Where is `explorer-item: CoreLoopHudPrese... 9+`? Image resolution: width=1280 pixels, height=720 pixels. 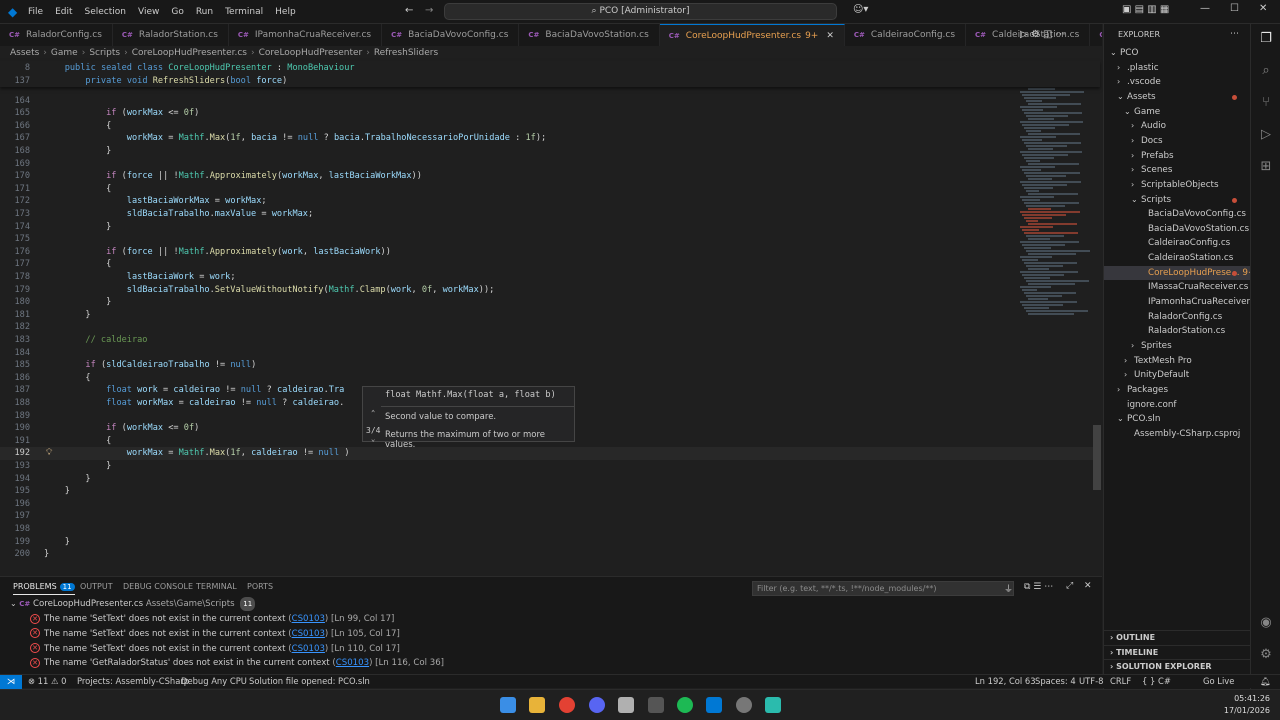
explorer-item: CoreLoopHudPrese... 9+ is located at coordinates (1179, 273).